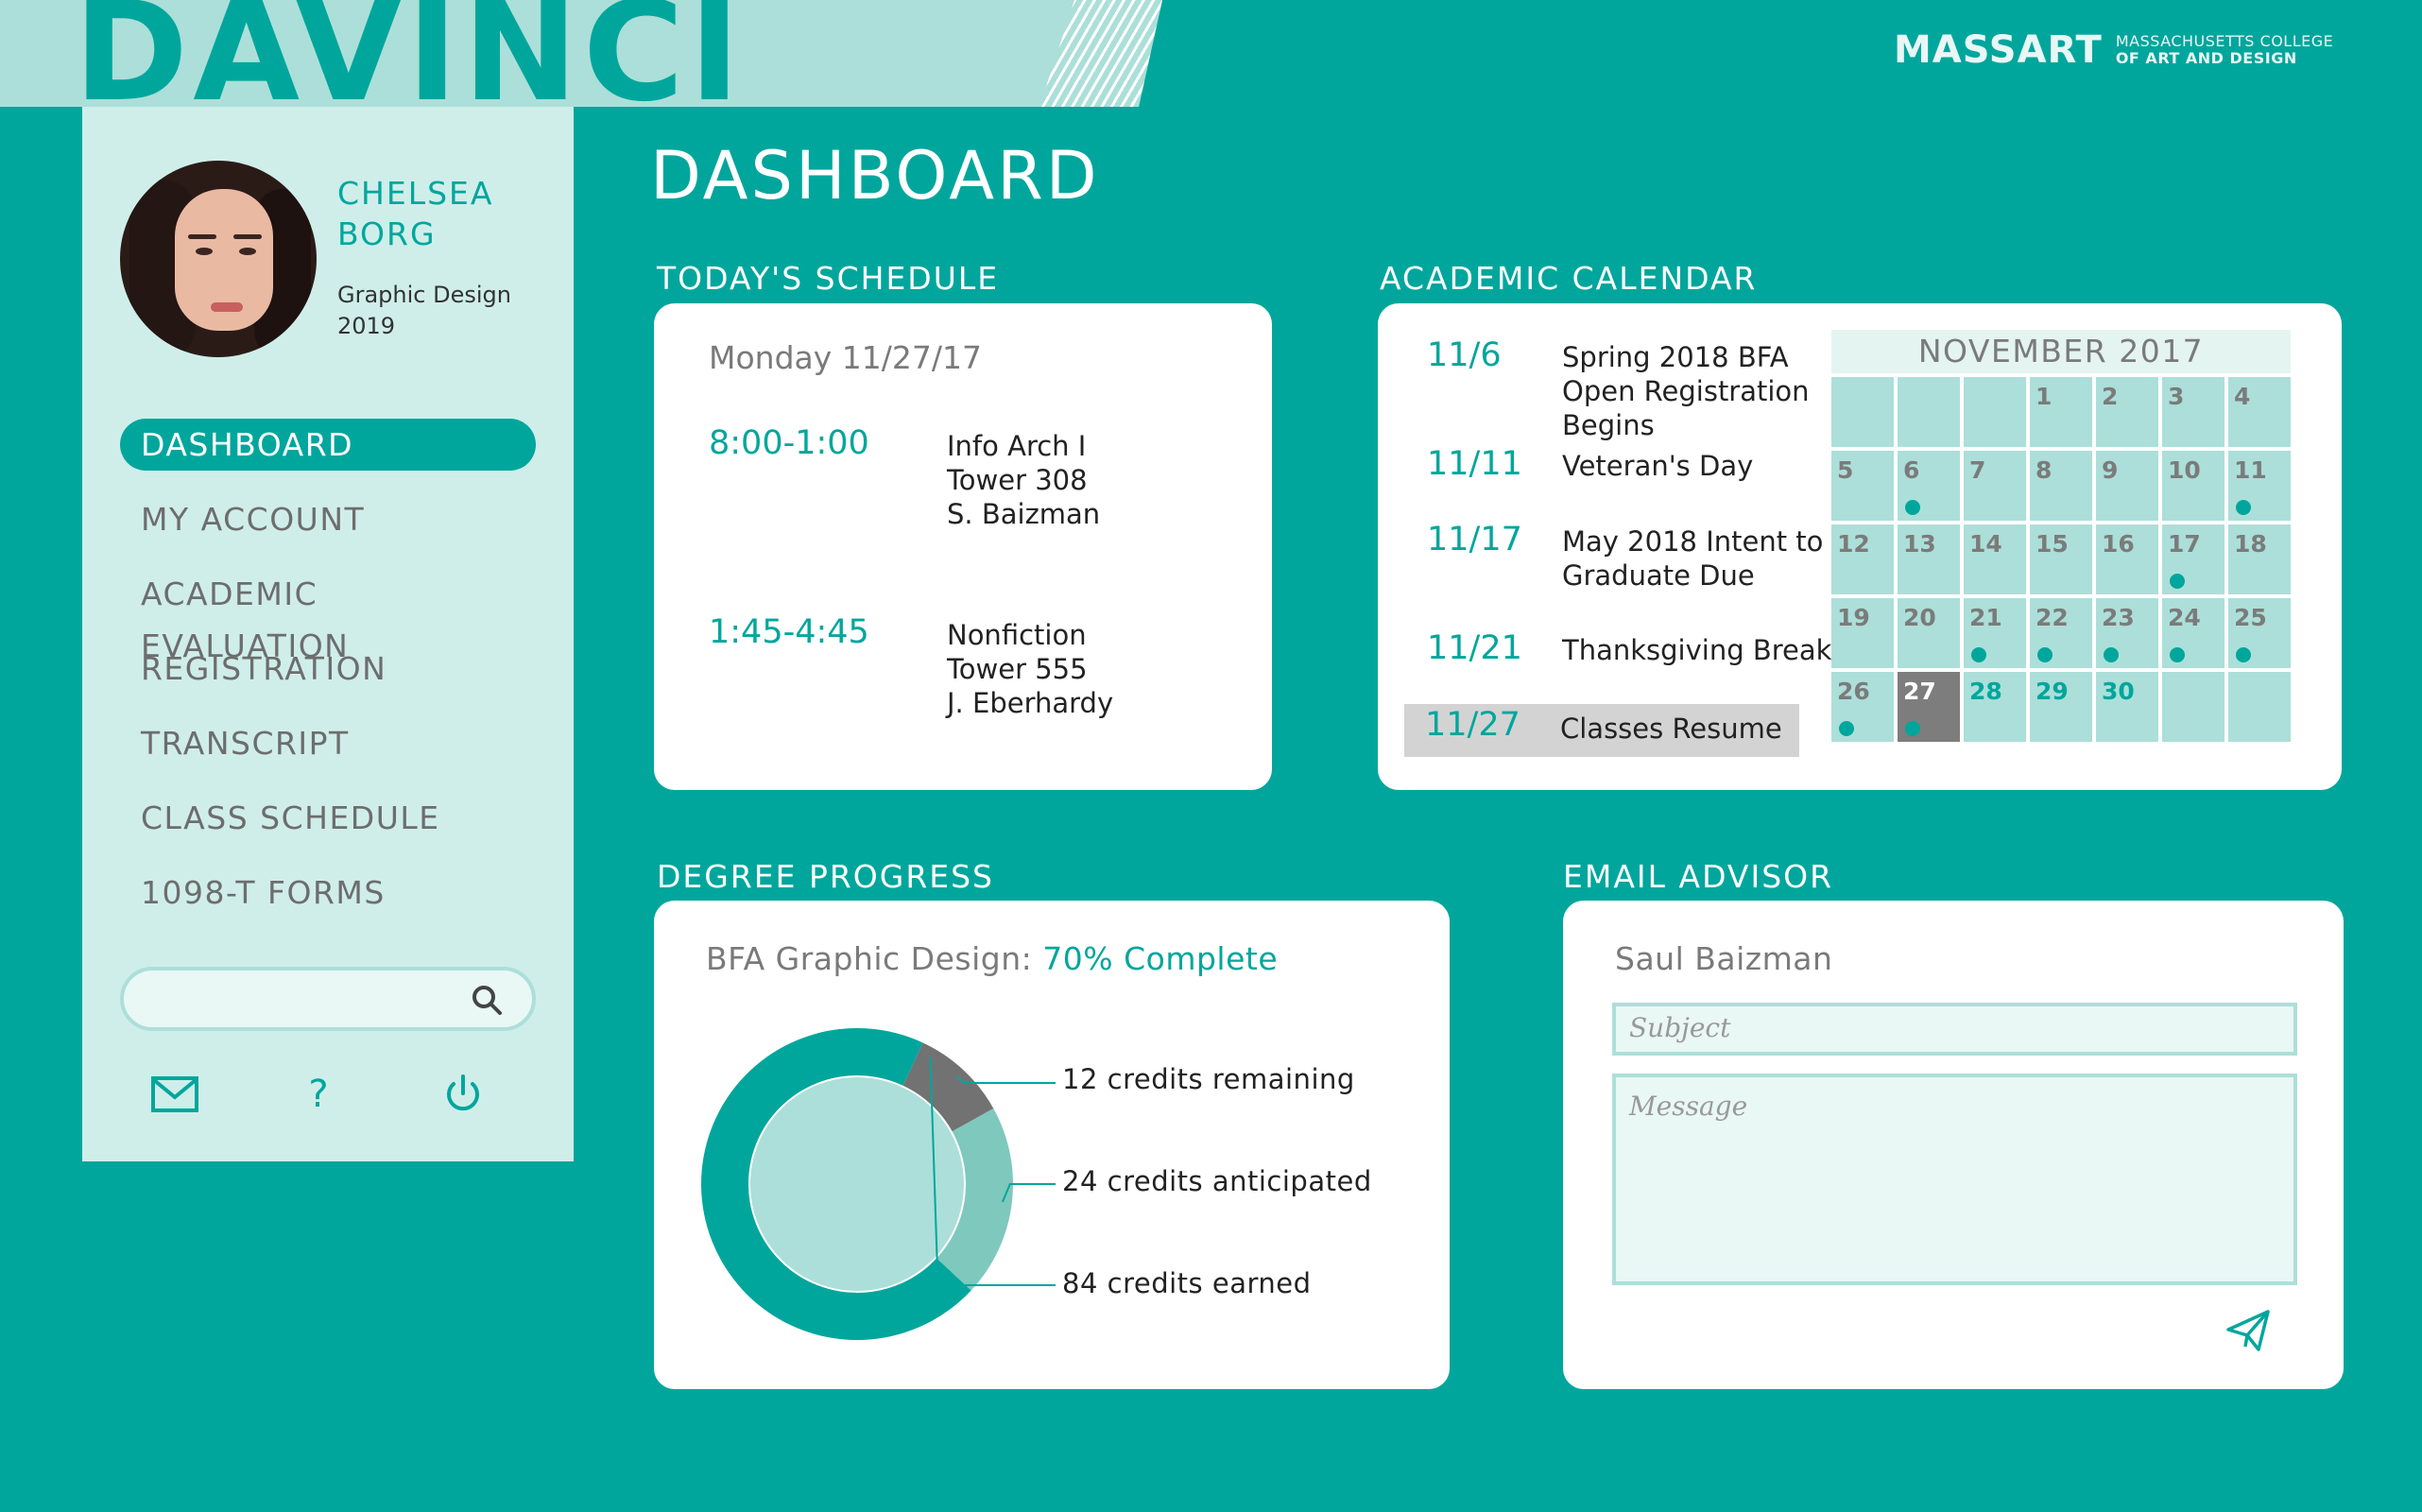 The image size is (2422, 1512). What do you see at coordinates (2193, 559) in the screenshot?
I see `calendar-day: 17` at bounding box center [2193, 559].